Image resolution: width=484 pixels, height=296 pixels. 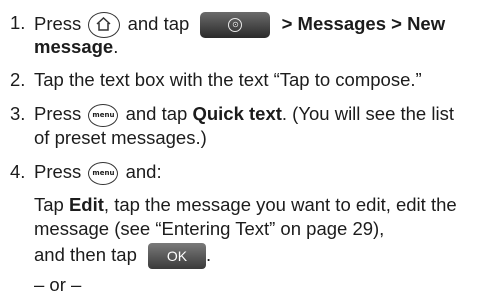 I want to click on step-1-press: Press, so click(x=58, y=23).